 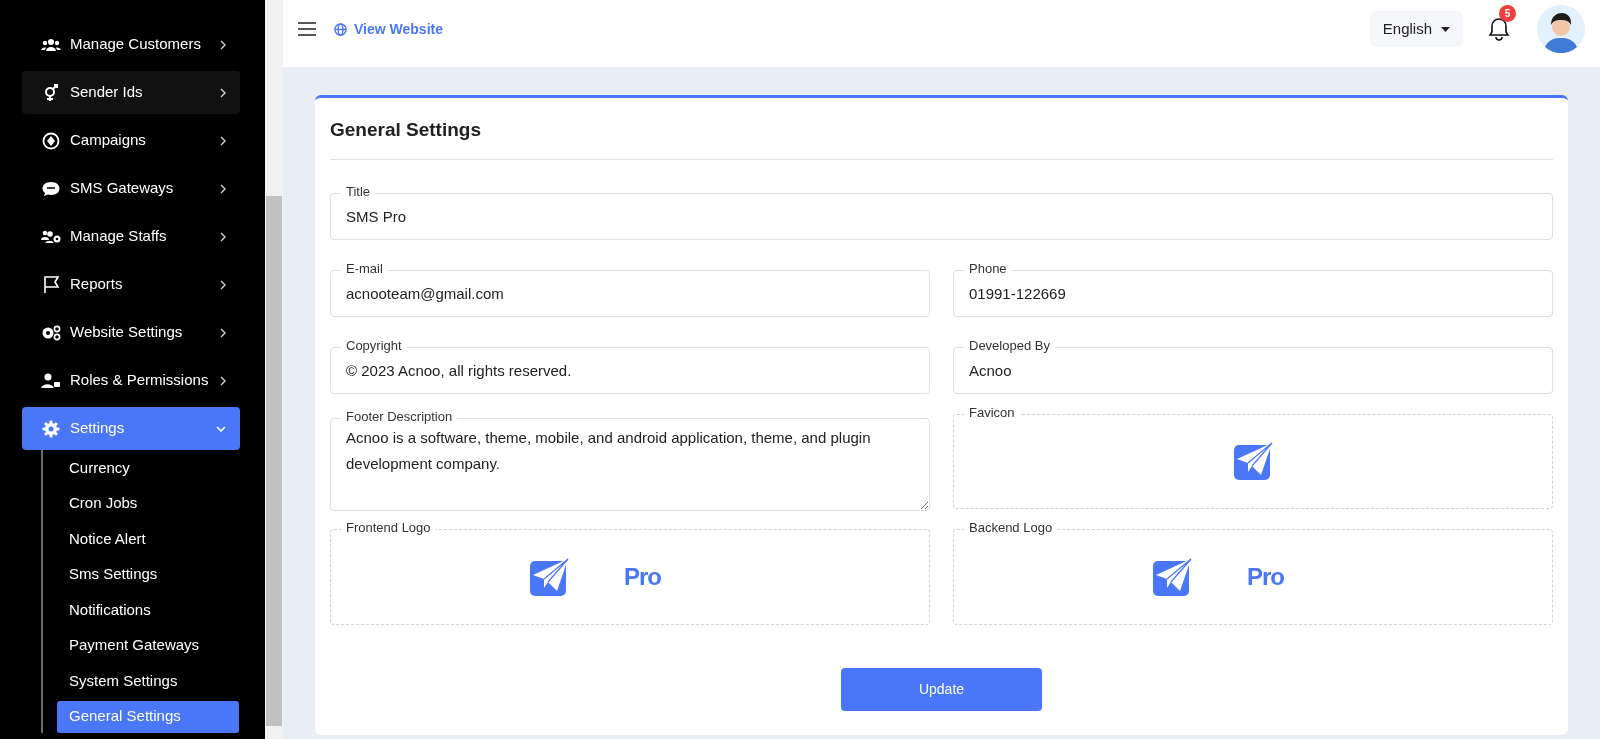 What do you see at coordinates (1499, 29) in the screenshot?
I see `bell-icon` at bounding box center [1499, 29].